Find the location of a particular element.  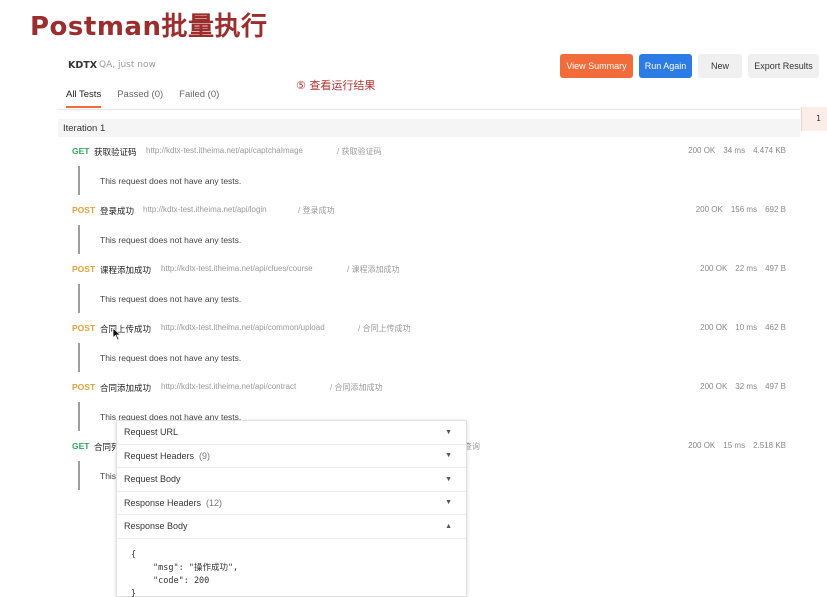

request-stats: 200 OK 34 ms 4.474 KB is located at coordinates (737, 150).